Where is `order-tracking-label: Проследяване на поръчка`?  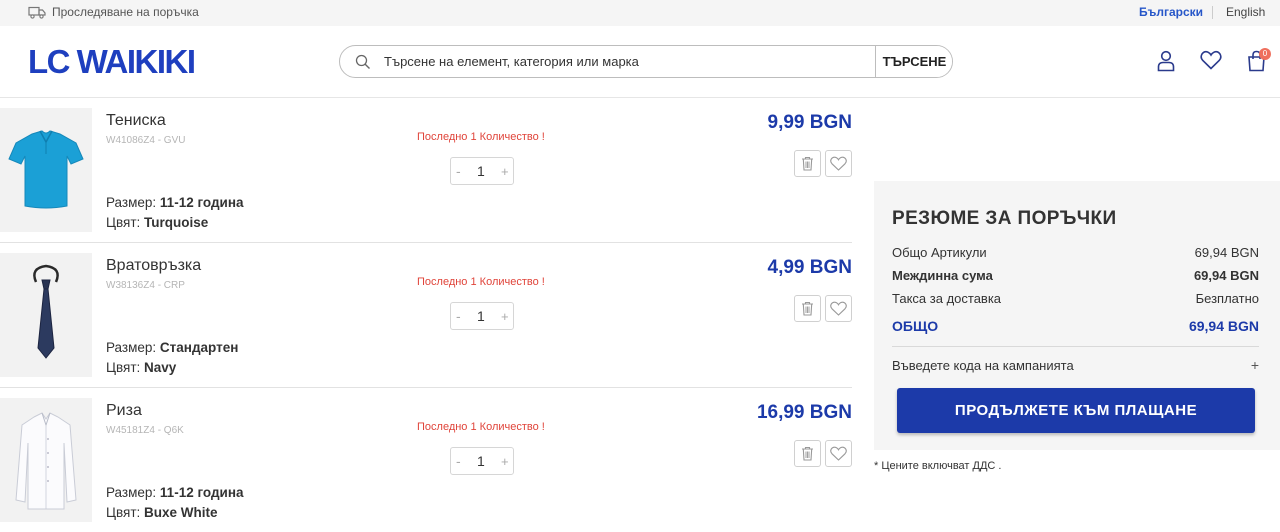 order-tracking-label: Проследяване на поръчка is located at coordinates (125, 12).